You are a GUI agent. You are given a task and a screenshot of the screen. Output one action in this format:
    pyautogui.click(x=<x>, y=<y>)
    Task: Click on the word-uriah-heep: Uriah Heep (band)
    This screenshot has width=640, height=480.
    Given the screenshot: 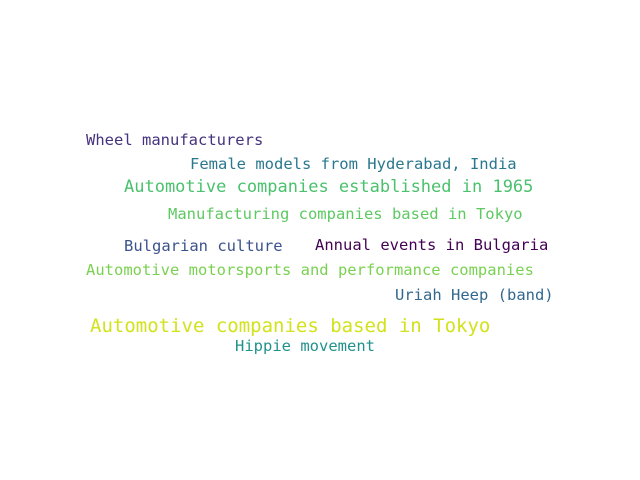 What is the action you would take?
    pyautogui.click(x=474, y=295)
    